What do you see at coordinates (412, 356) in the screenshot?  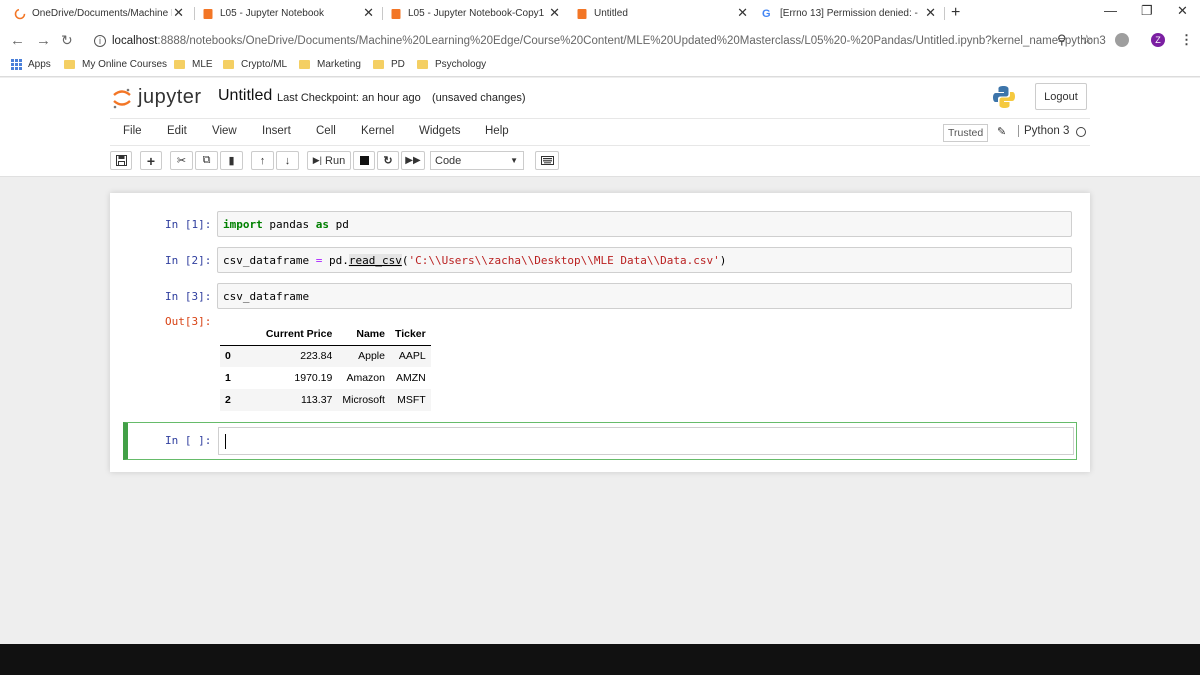 I see `cell-ticker: AAPL` at bounding box center [412, 356].